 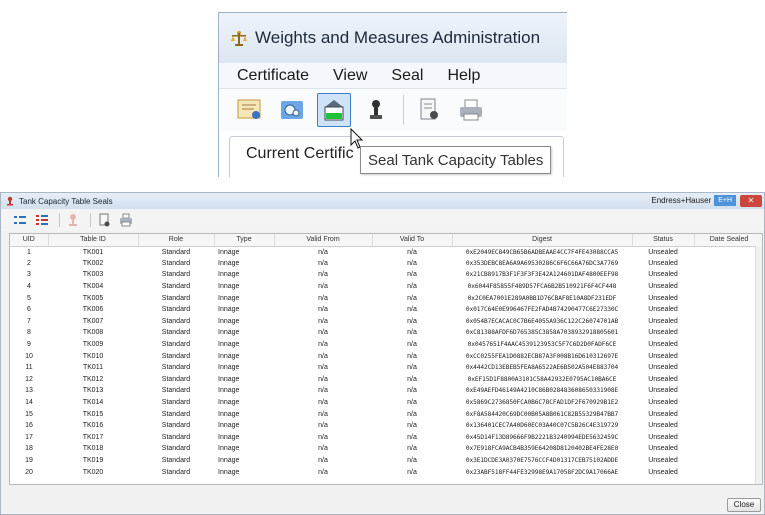 I want to click on col-header-valid-to: Valid To, so click(x=412, y=240).